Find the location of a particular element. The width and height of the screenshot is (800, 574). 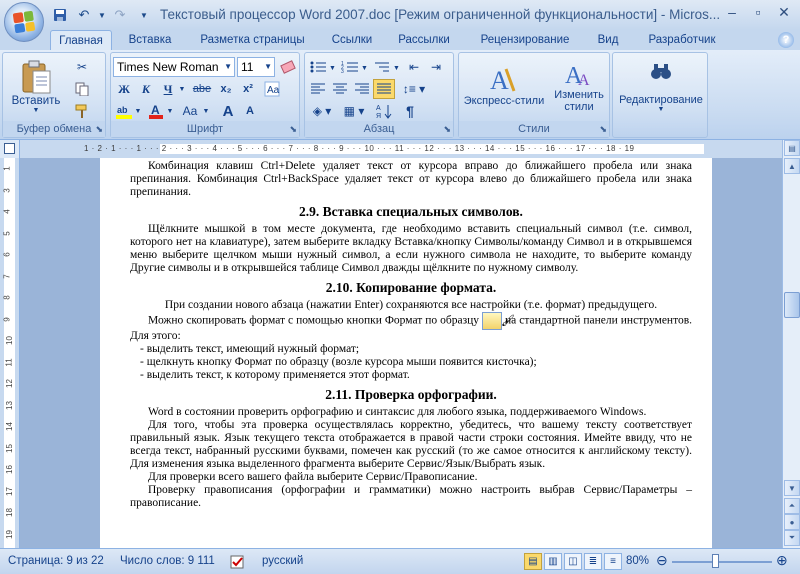

scroll-up-icon: ▲ is located at coordinates (792, 166).